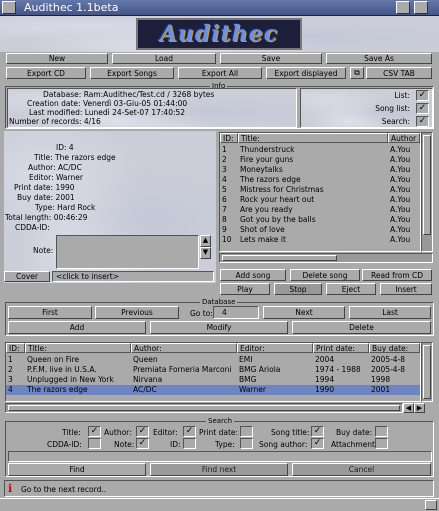  Describe the element at coordinates (142, 431) in the screenshot. I see `search-author-checkbox: ✓` at that location.